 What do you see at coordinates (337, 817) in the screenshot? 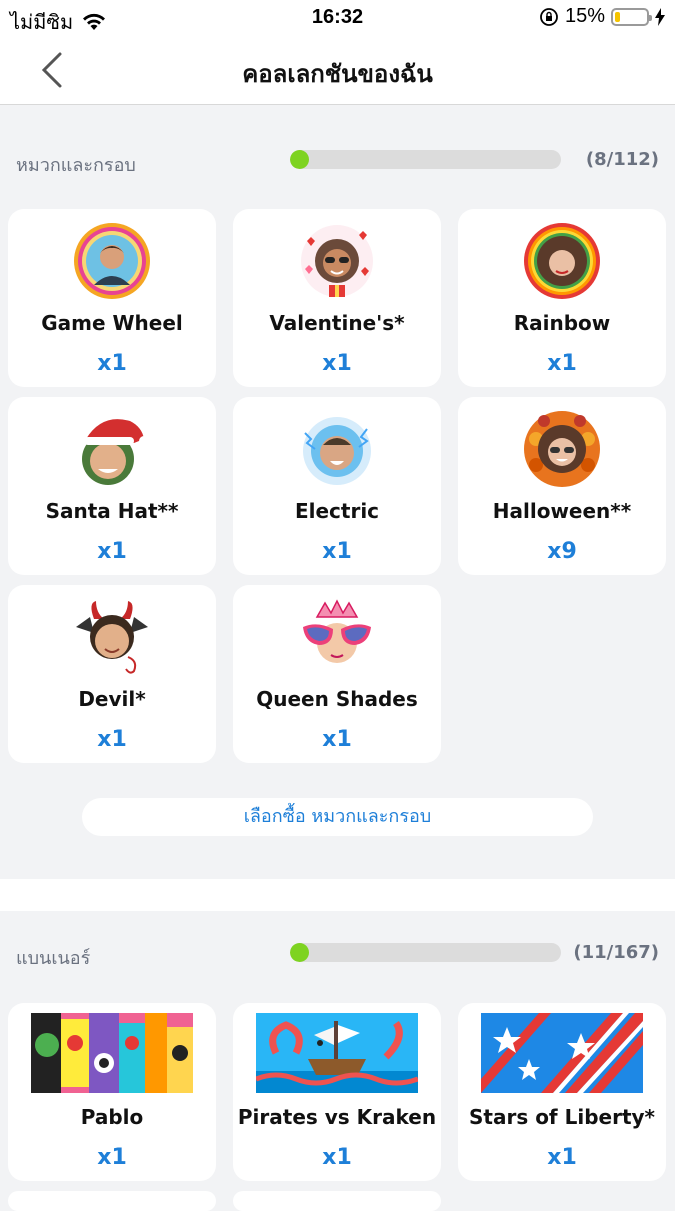
I see `shop-frames-button: เลือกซื้อ หมวกและกรอบ` at bounding box center [337, 817].